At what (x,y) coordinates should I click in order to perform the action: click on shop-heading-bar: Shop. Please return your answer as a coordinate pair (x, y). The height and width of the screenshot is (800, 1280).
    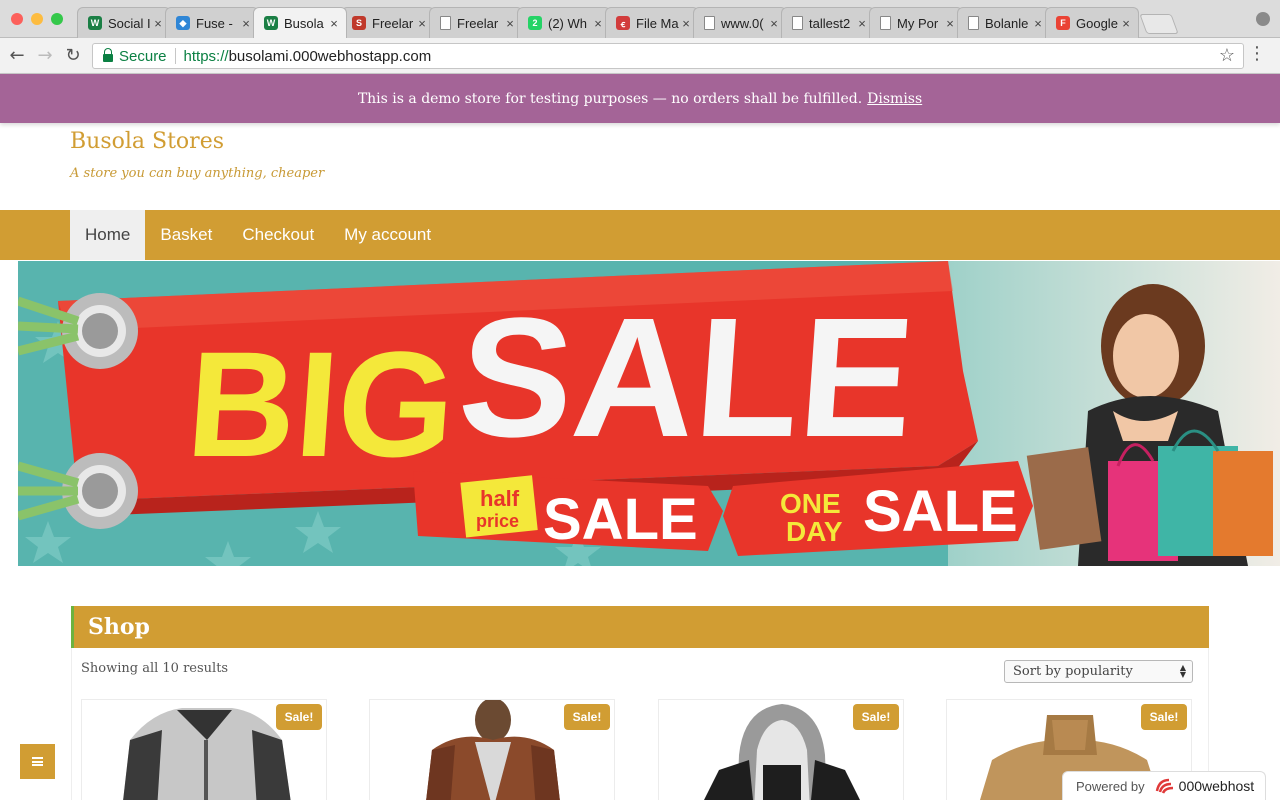
    Looking at the image, I should click on (640, 627).